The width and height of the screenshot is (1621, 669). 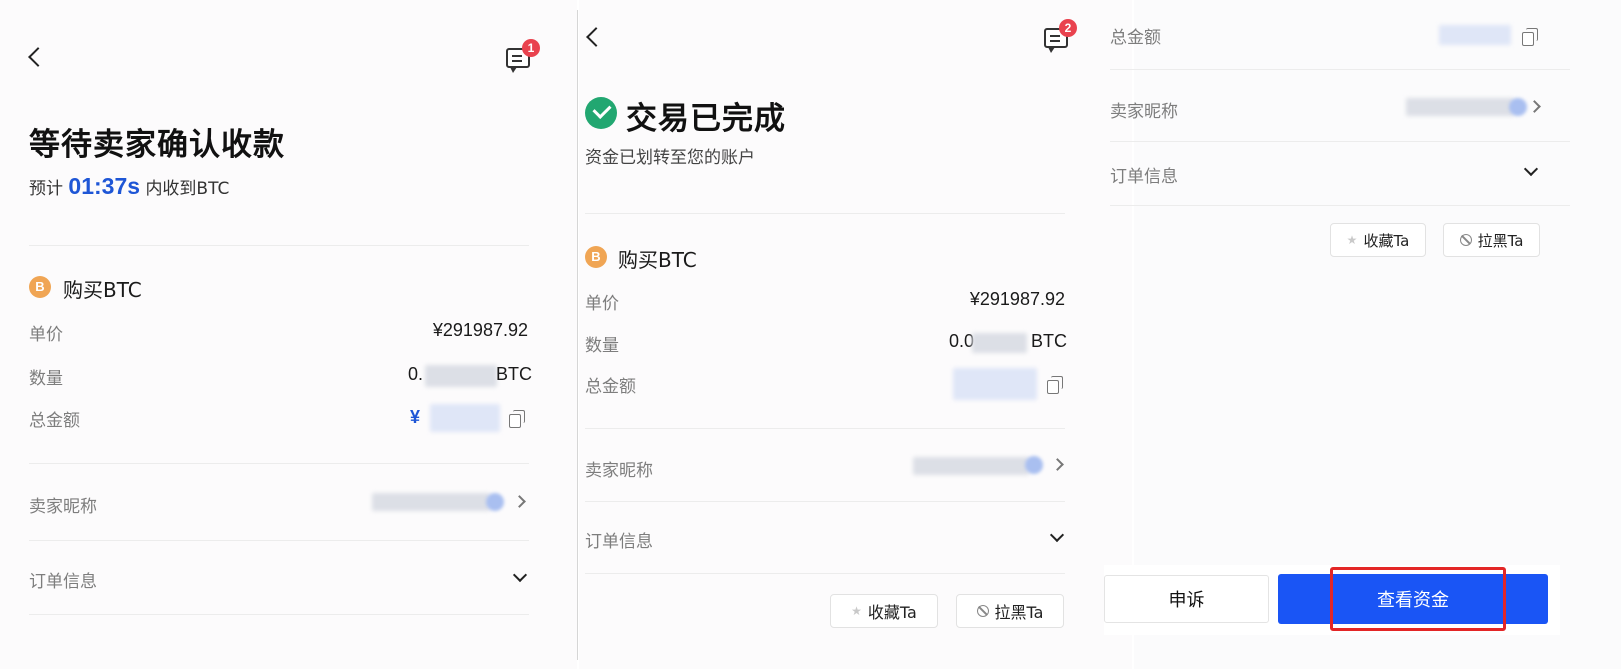 I want to click on page-title: 等待卖家确认收款, so click(x=157, y=145).